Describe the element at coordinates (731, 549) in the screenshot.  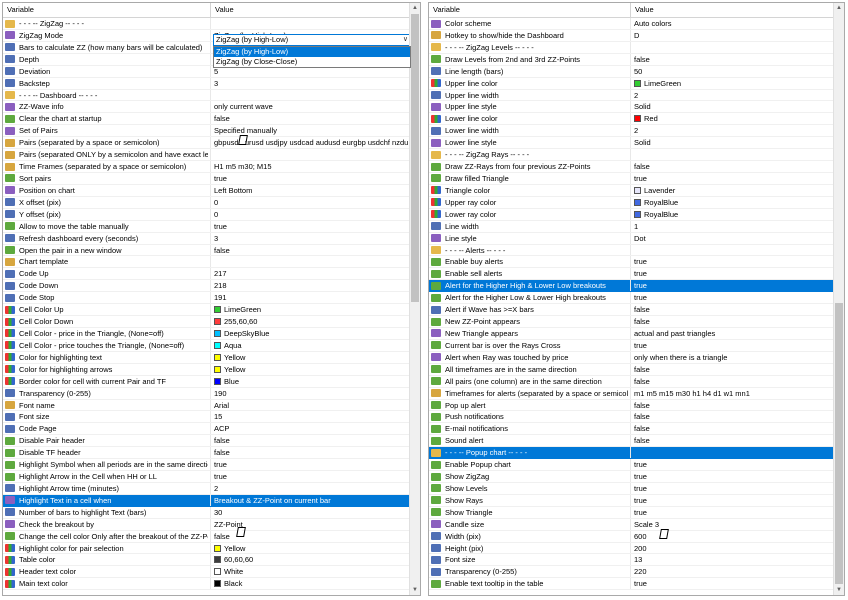
I see `param-value: 200` at that location.